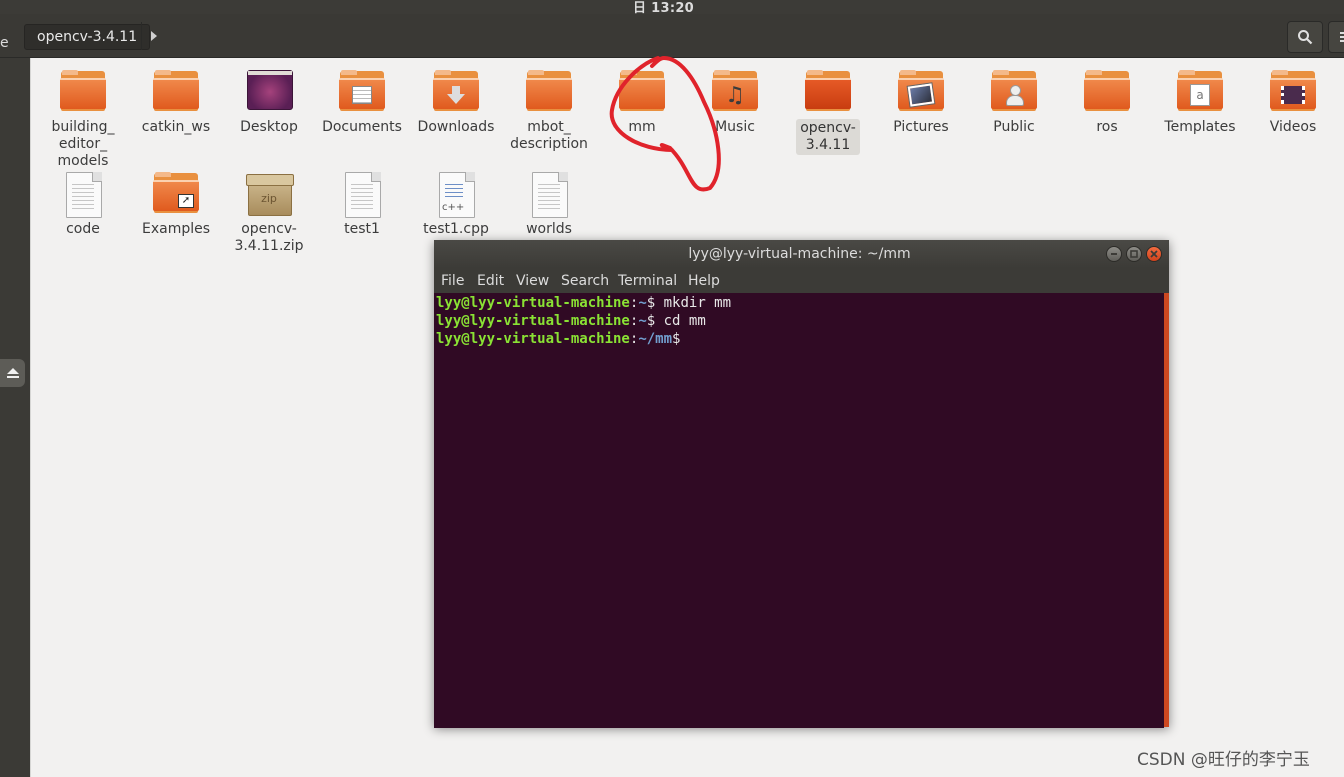 The image size is (1344, 777). I want to click on menu-view: View, so click(532, 281).